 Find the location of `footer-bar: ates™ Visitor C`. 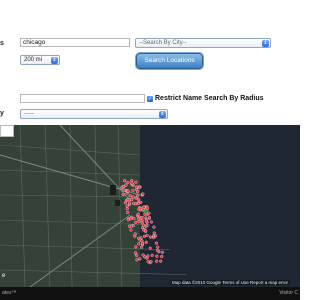

footer-bar: ates™ Visitor C is located at coordinates (150, 293).